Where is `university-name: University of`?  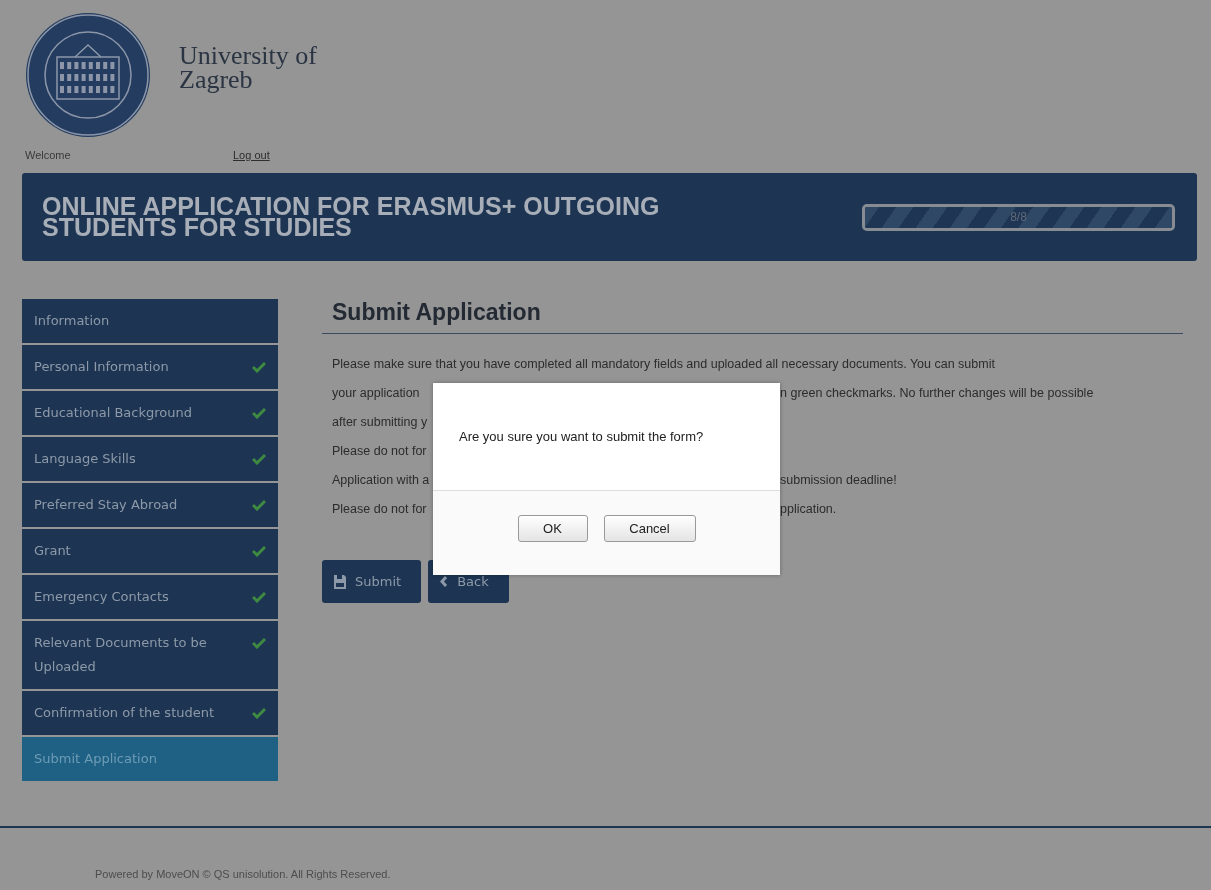
university-name: University of is located at coordinates (248, 56).